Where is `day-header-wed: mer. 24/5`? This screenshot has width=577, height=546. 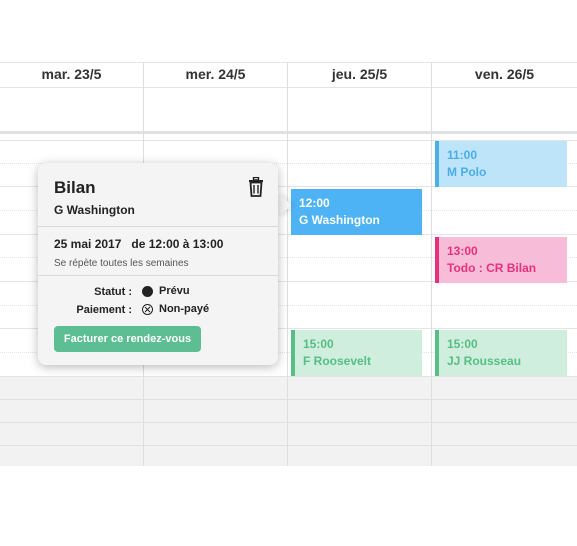 day-header-wed: mer. 24/5 is located at coordinates (215, 74).